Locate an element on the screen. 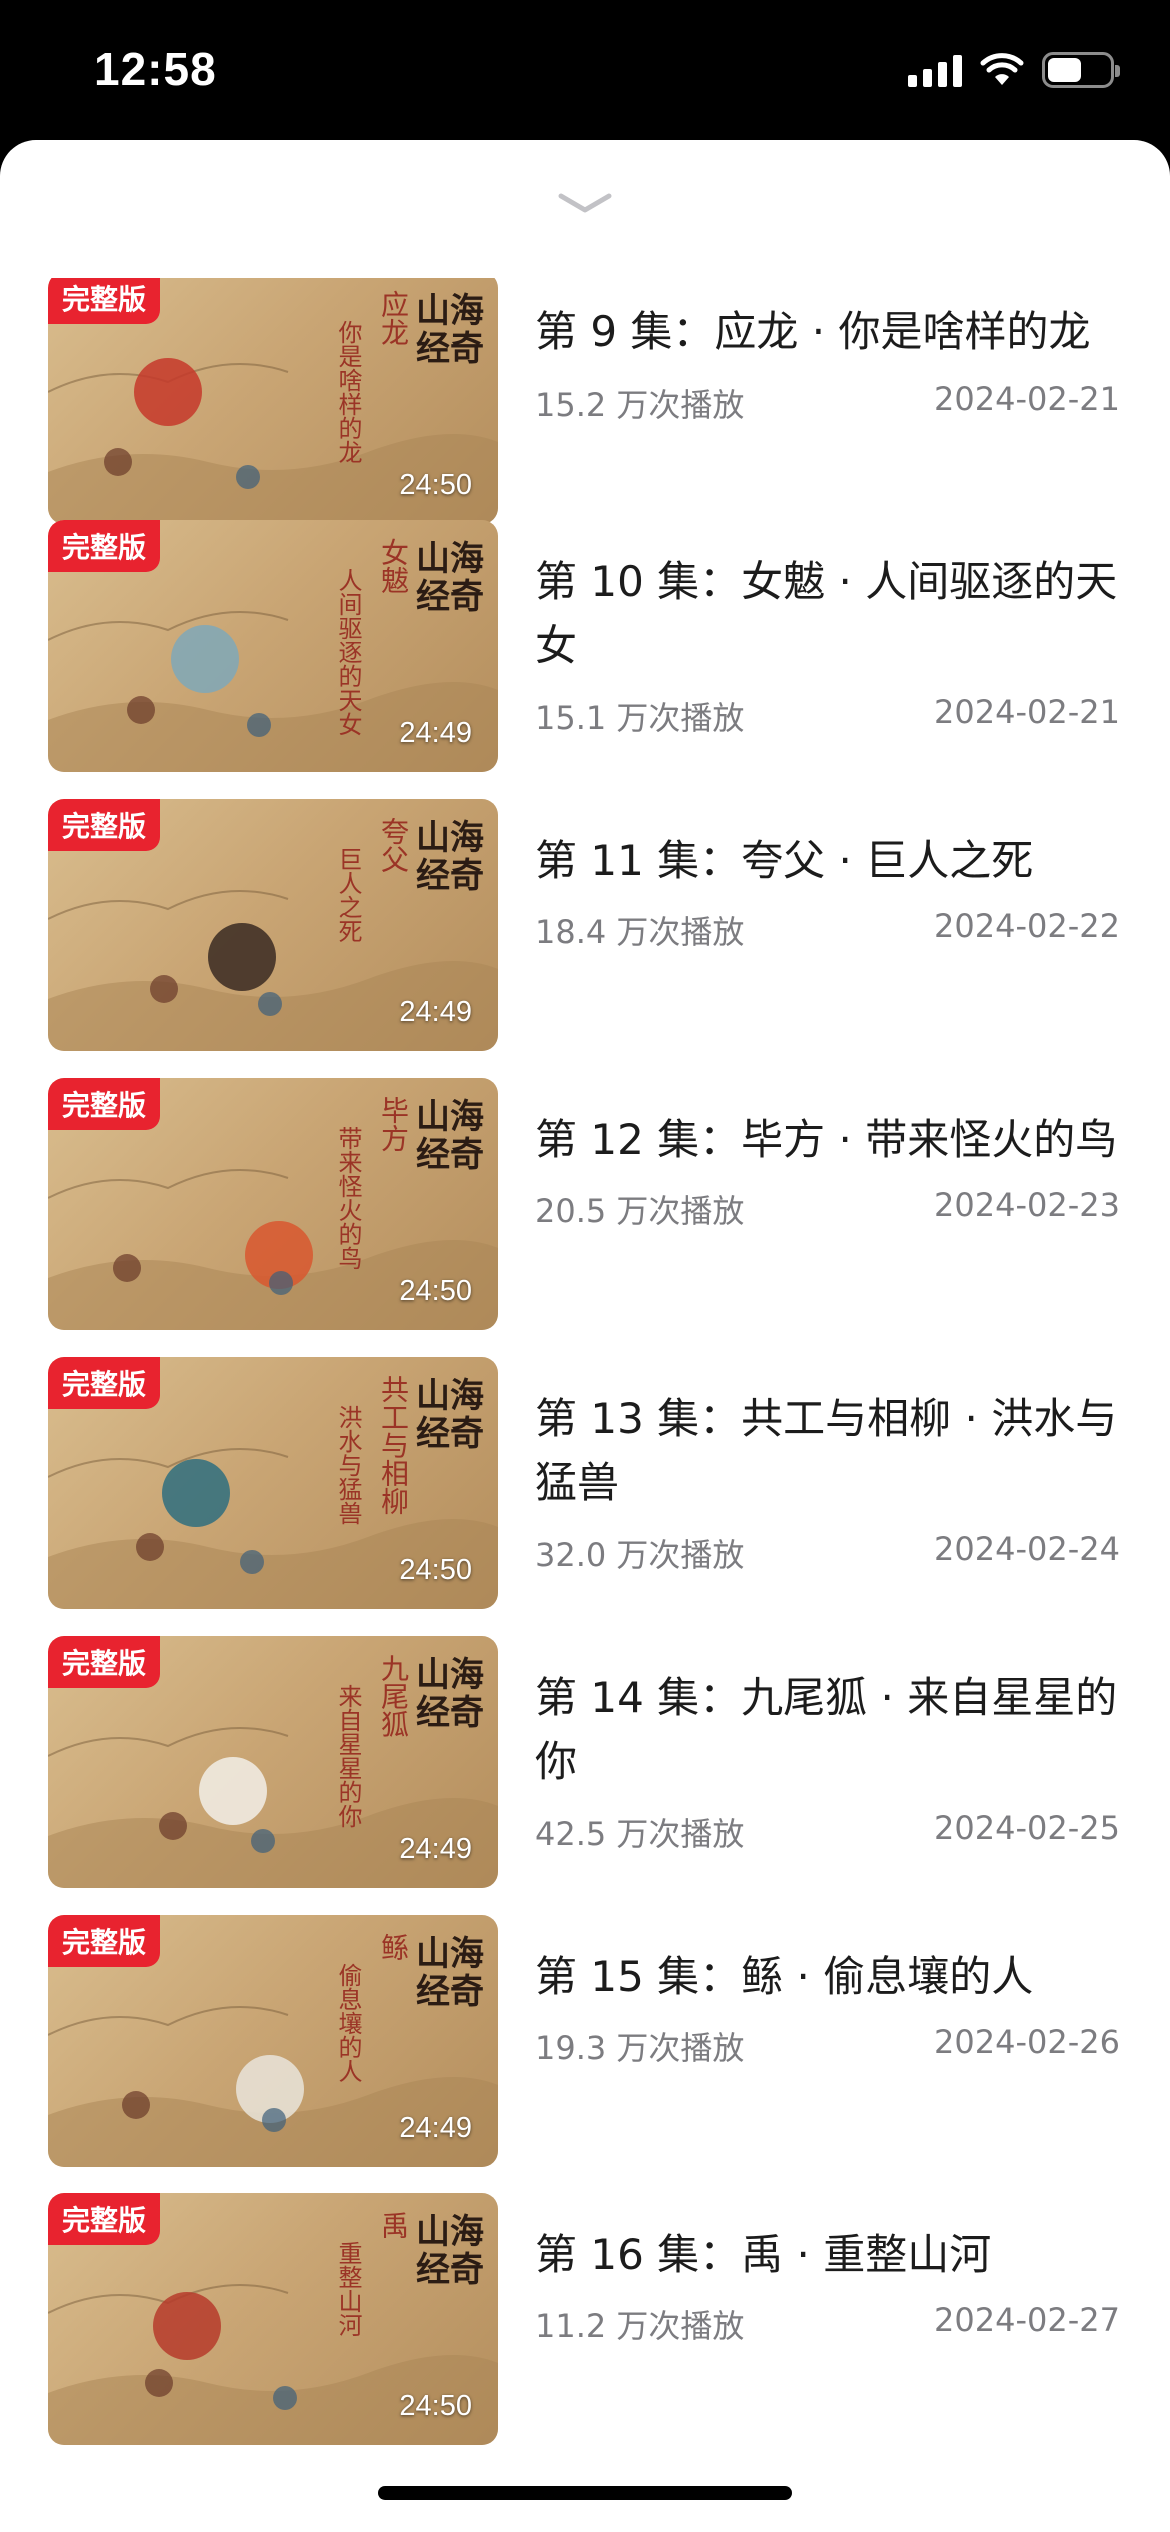  episode-meta: 32.0 万次播放 2024-02-24 is located at coordinates (827, 1553).